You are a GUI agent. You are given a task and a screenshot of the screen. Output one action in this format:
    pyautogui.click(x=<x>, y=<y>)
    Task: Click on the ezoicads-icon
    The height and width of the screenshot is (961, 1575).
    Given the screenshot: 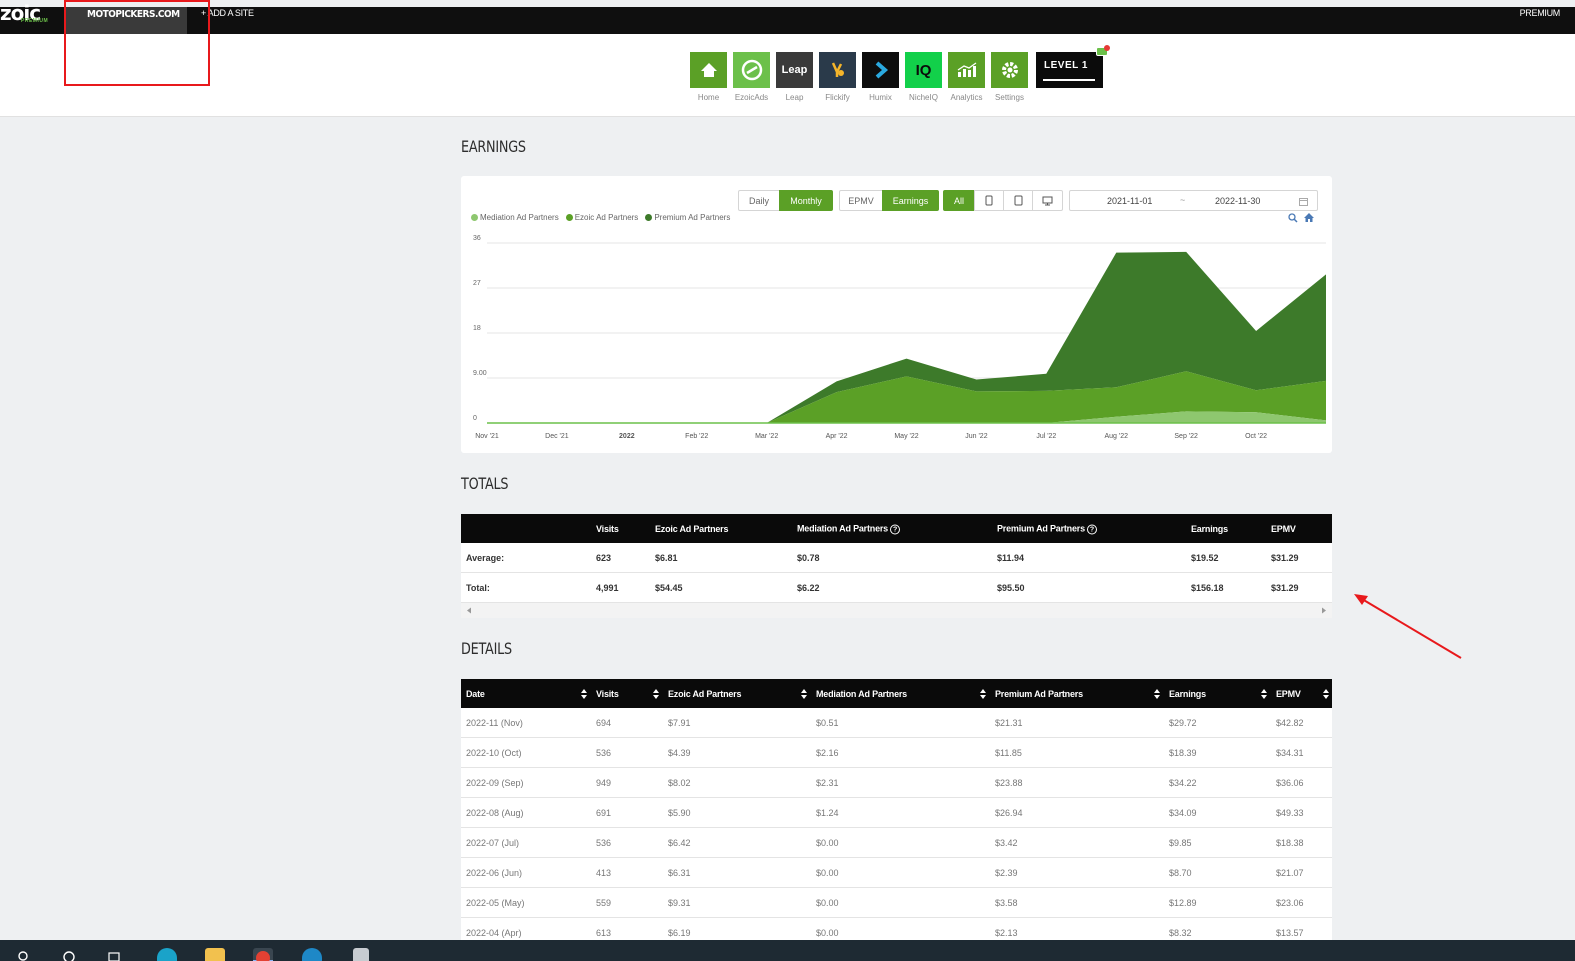 What is the action you would take?
    pyautogui.click(x=751, y=70)
    